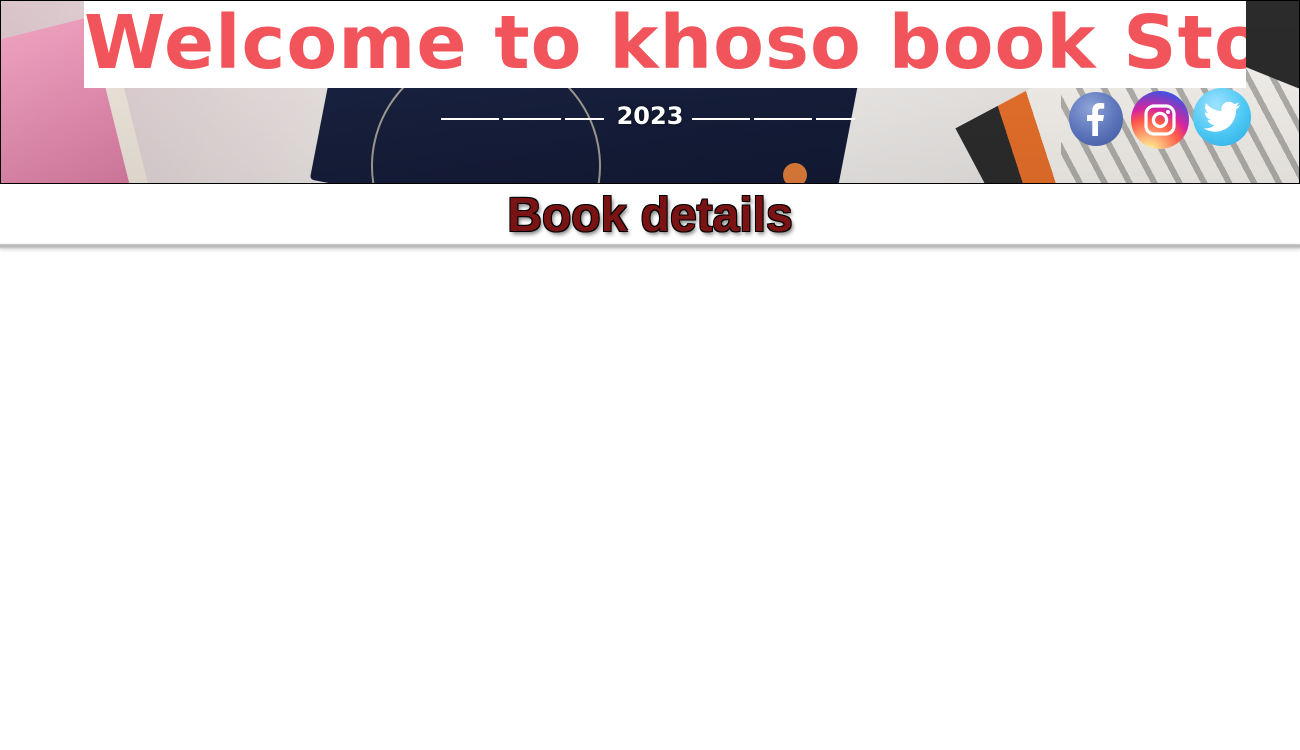 The height and width of the screenshot is (750, 1300). Describe the element at coordinates (650, 246) in the screenshot. I see `content-divider` at that location.